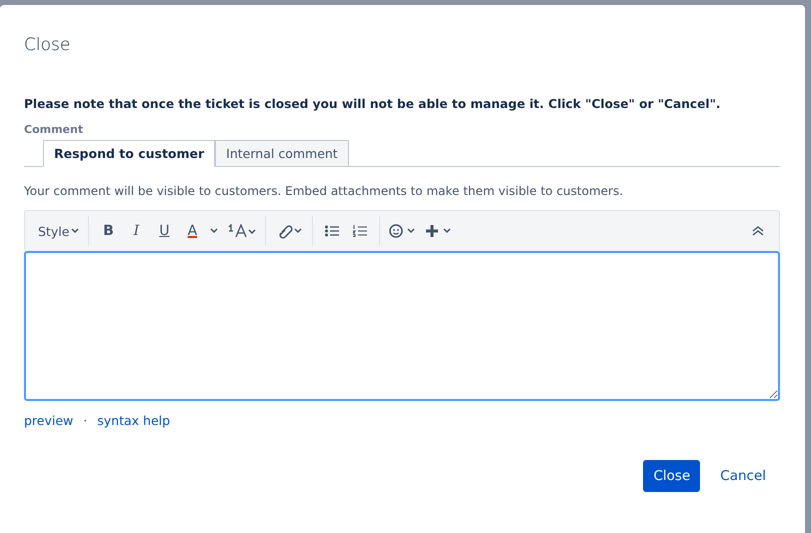 This screenshot has height=533, width=811. What do you see at coordinates (743, 476) in the screenshot?
I see `cancel-button: Cancel` at bounding box center [743, 476].